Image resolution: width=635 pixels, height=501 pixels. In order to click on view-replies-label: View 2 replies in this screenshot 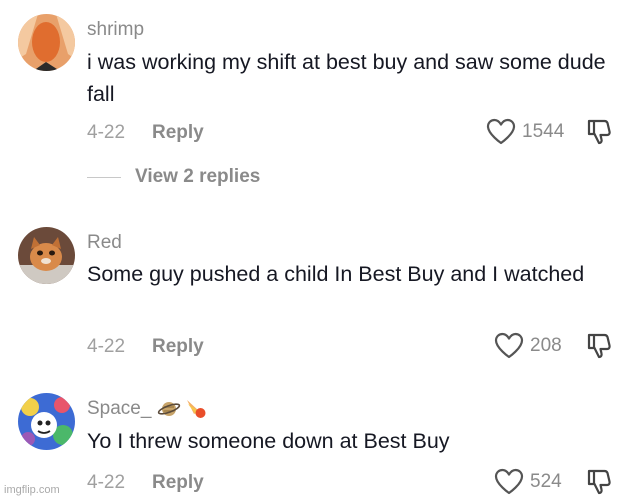, I will do `click(198, 176)`.